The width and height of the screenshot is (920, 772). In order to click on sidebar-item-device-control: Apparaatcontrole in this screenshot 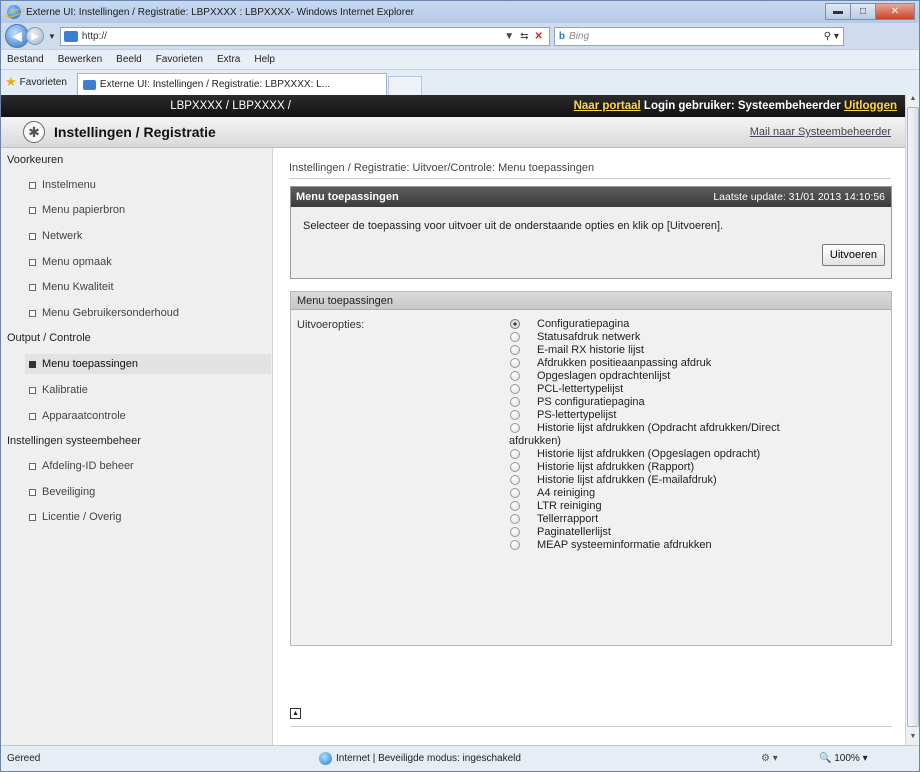, I will do `click(77, 416)`.